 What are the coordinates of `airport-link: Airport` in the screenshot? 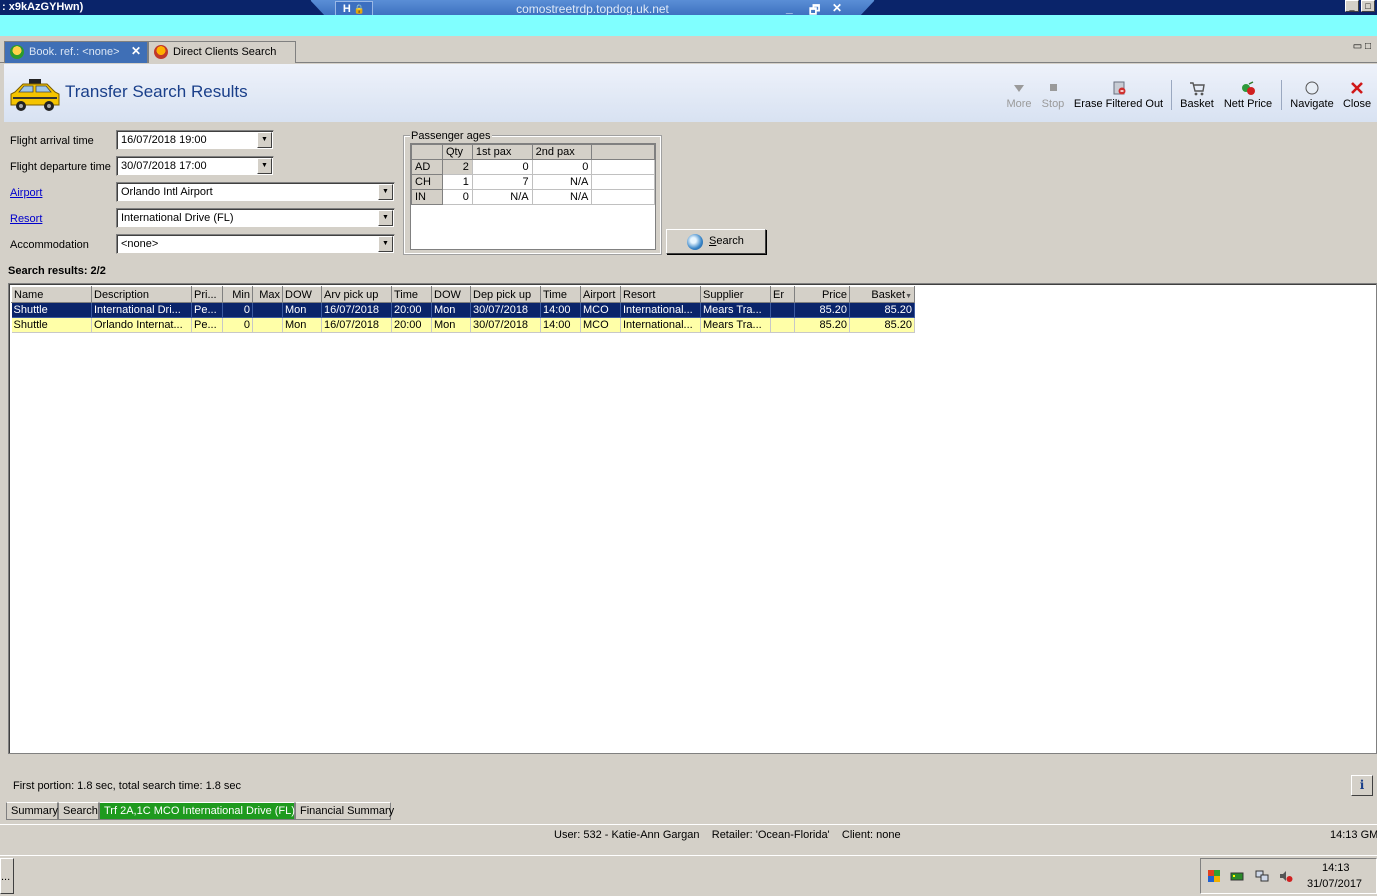 It's located at (26, 193).